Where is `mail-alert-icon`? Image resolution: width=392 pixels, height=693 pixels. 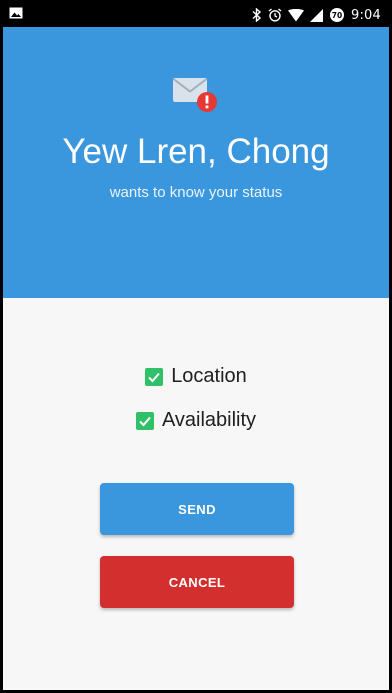 mail-alert-icon is located at coordinates (196, 95).